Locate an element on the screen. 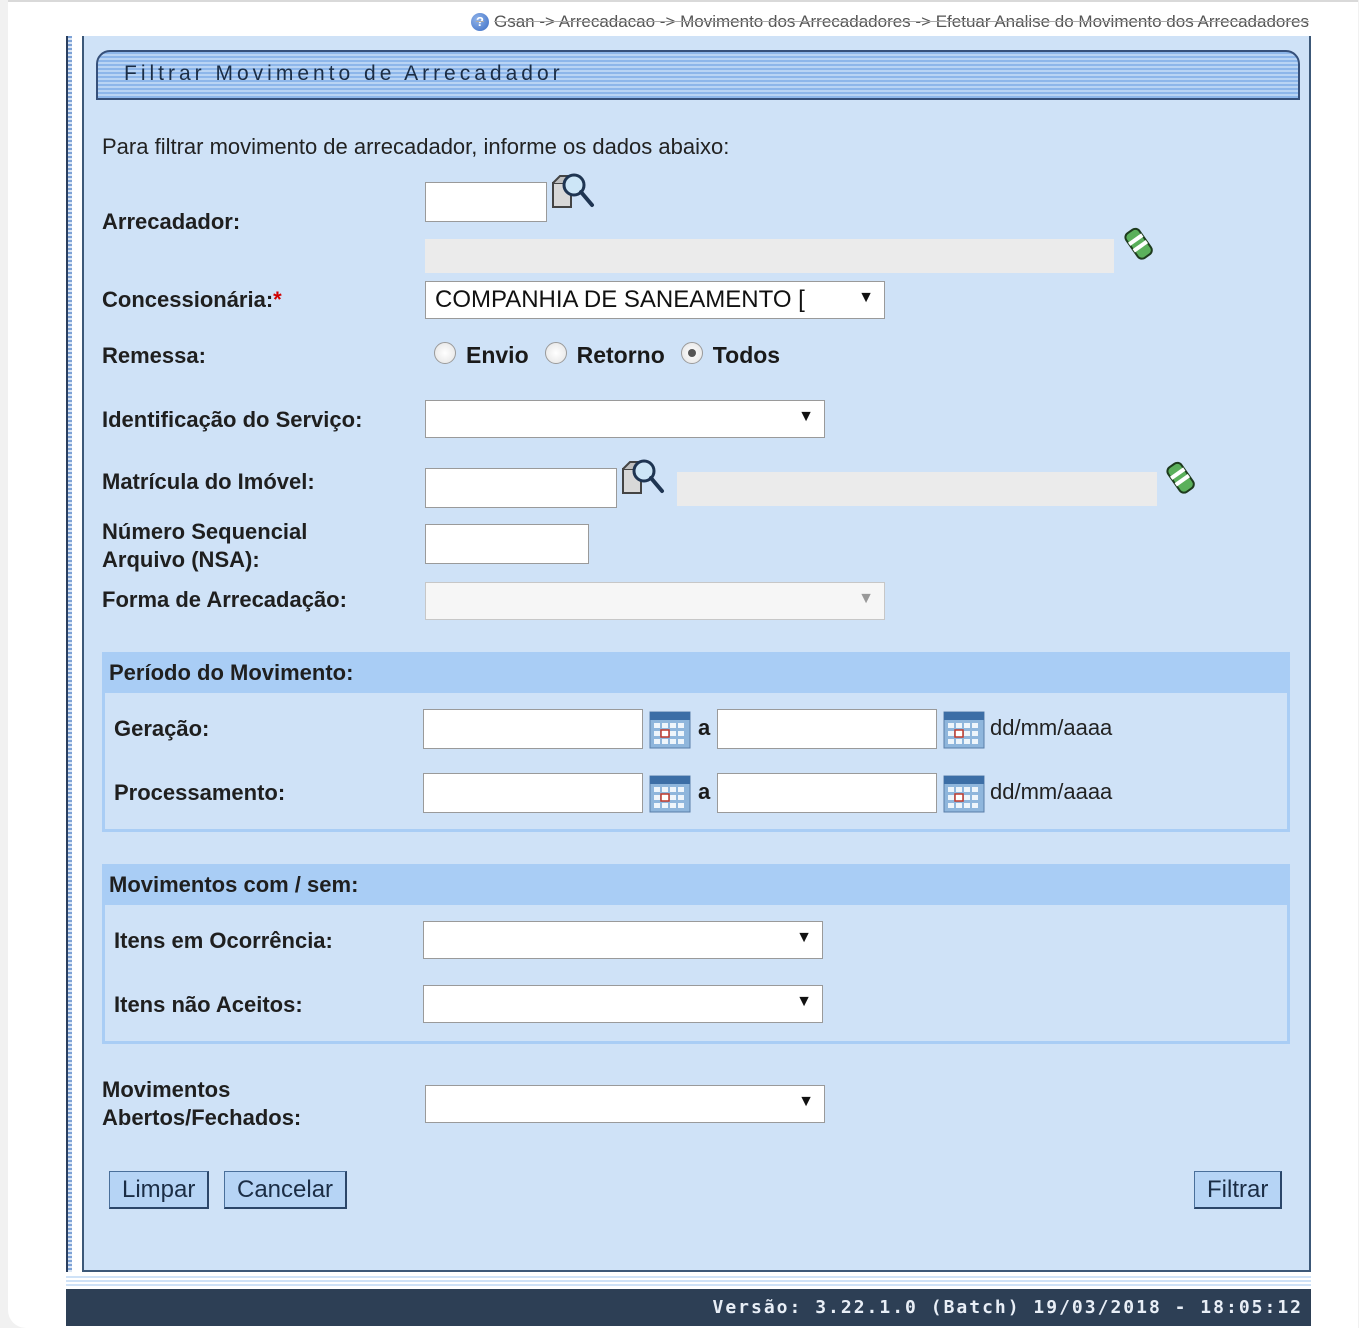 The width and height of the screenshot is (1359, 1328). processamento-separator: a is located at coordinates (704, 791).